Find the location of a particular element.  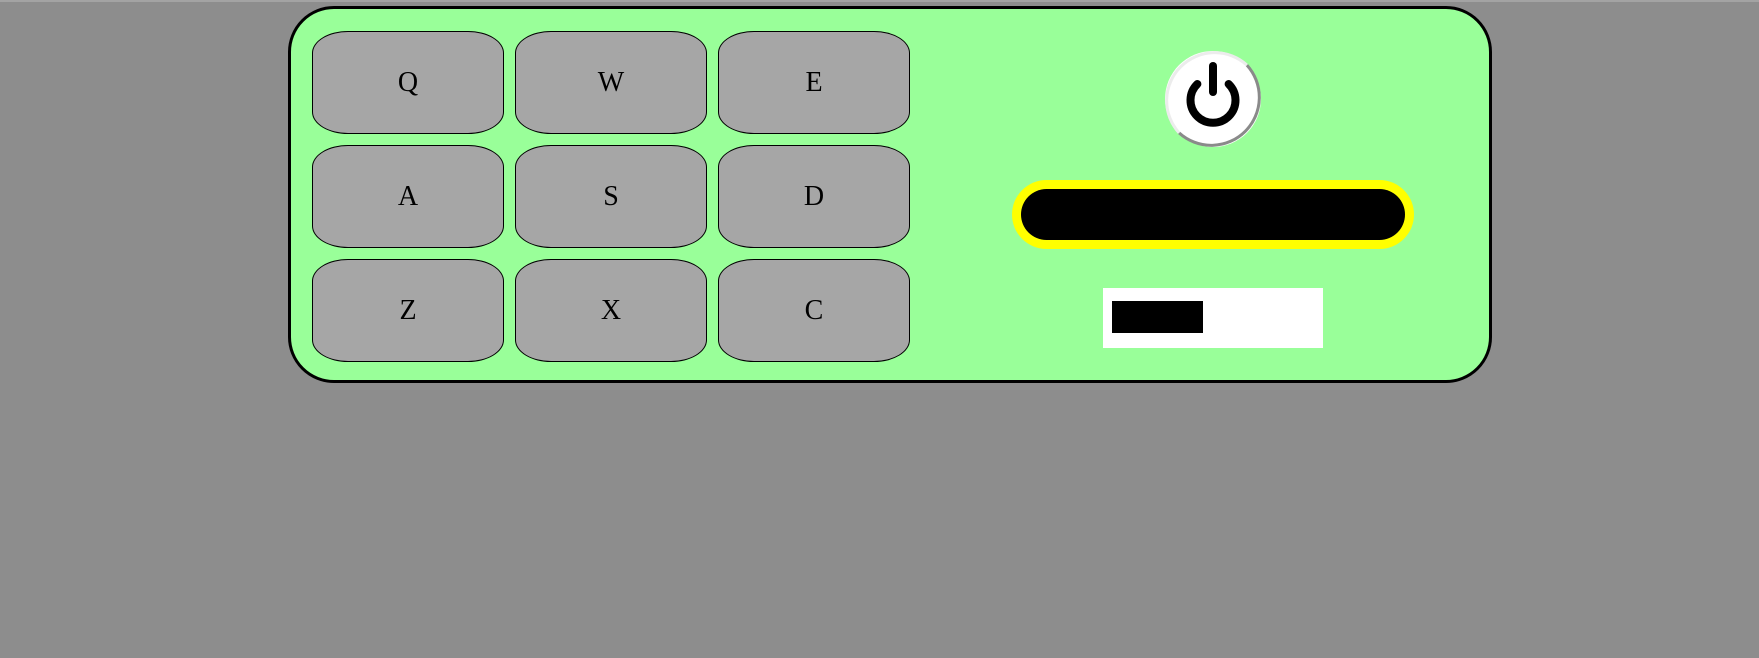

key-z: Z is located at coordinates (408, 310).